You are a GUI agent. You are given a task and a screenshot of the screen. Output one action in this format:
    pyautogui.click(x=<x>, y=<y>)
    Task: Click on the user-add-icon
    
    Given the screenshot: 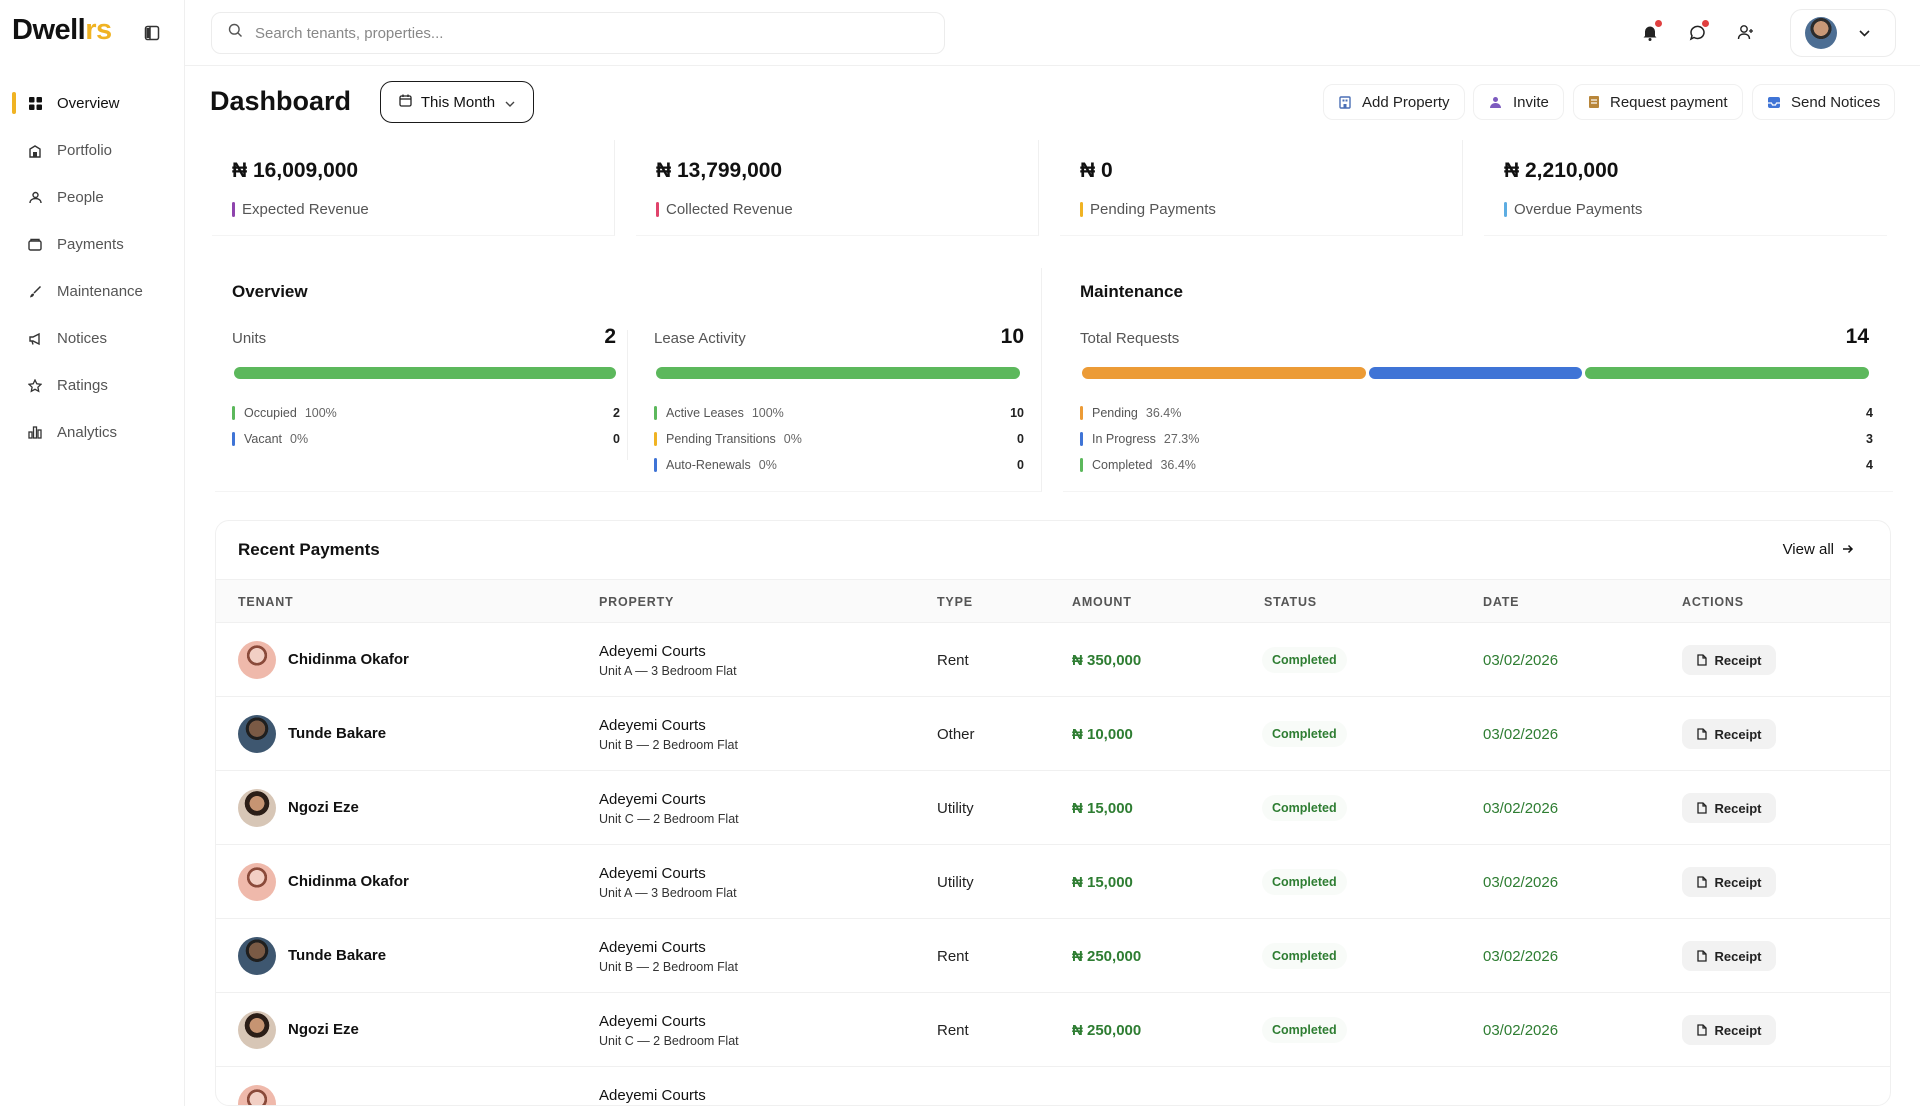 What is the action you would take?
    pyautogui.click(x=1745, y=32)
    